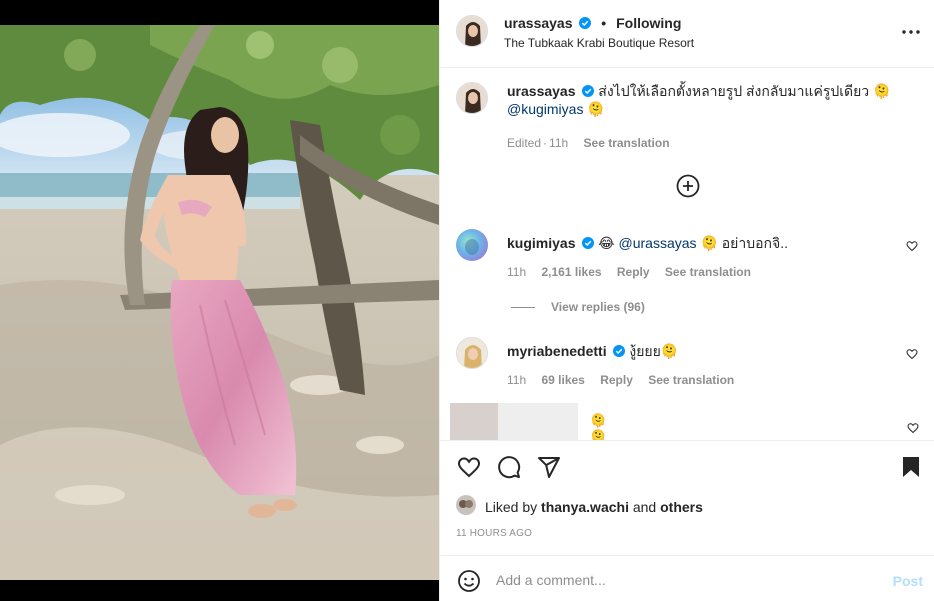  I want to click on liked-by-prefix: Liked by, so click(511, 507).